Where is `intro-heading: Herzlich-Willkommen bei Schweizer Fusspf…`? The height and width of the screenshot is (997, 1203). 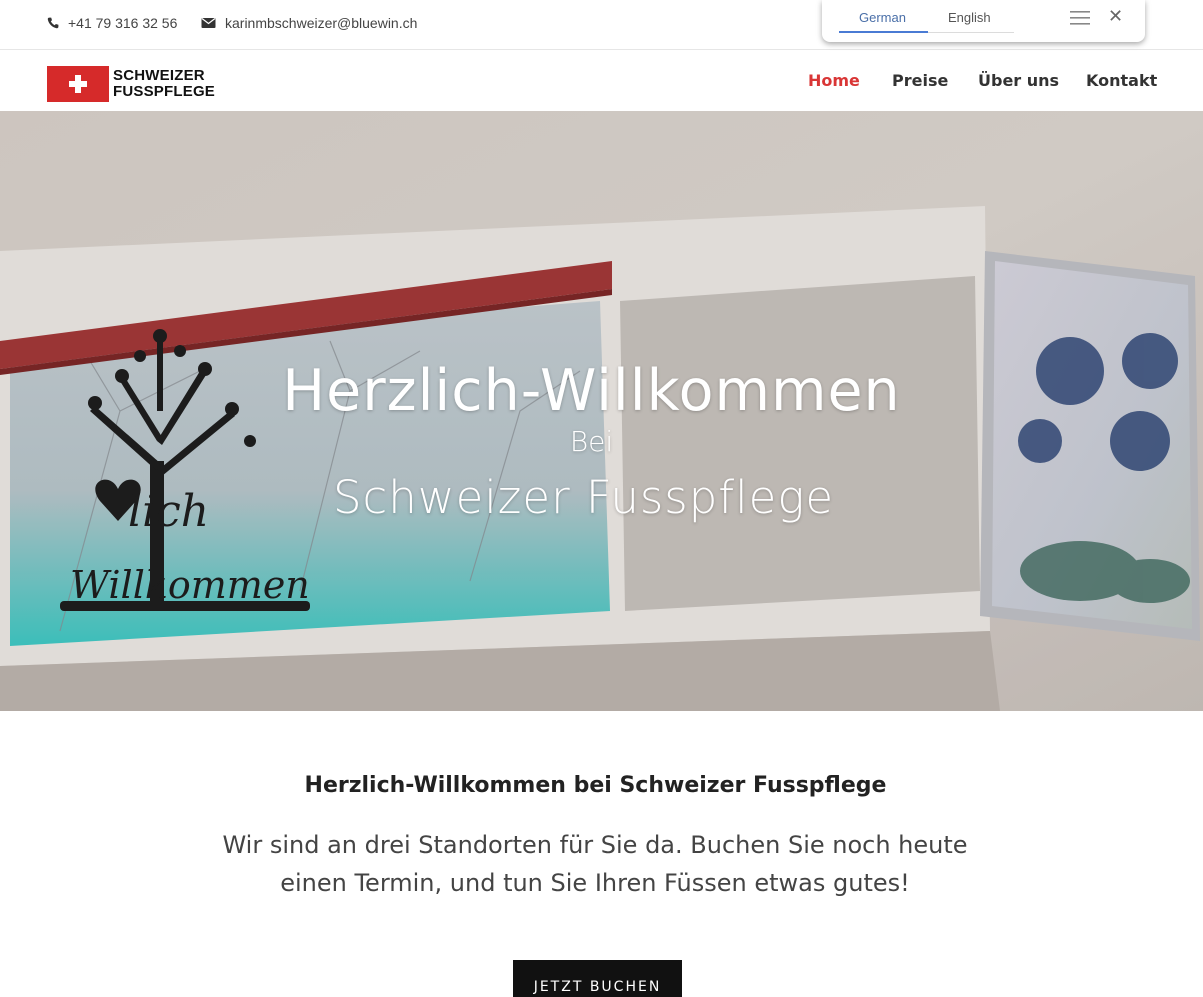
intro-heading: Herzlich-Willkommen bei Schweizer Fusspf… is located at coordinates (595, 785).